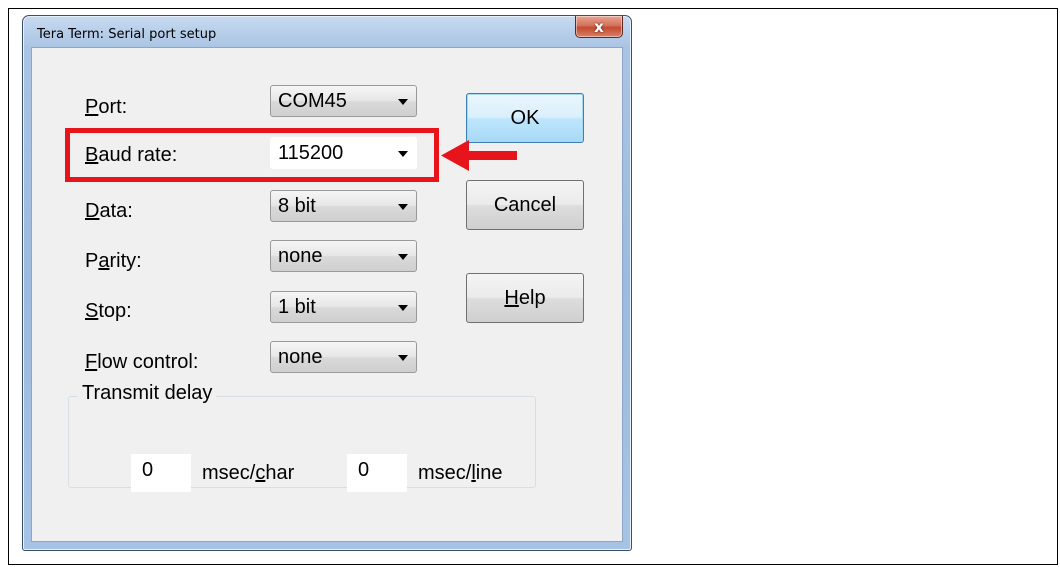  What do you see at coordinates (343, 307) in the screenshot?
I see `stop-bits-select: 1 bit` at bounding box center [343, 307].